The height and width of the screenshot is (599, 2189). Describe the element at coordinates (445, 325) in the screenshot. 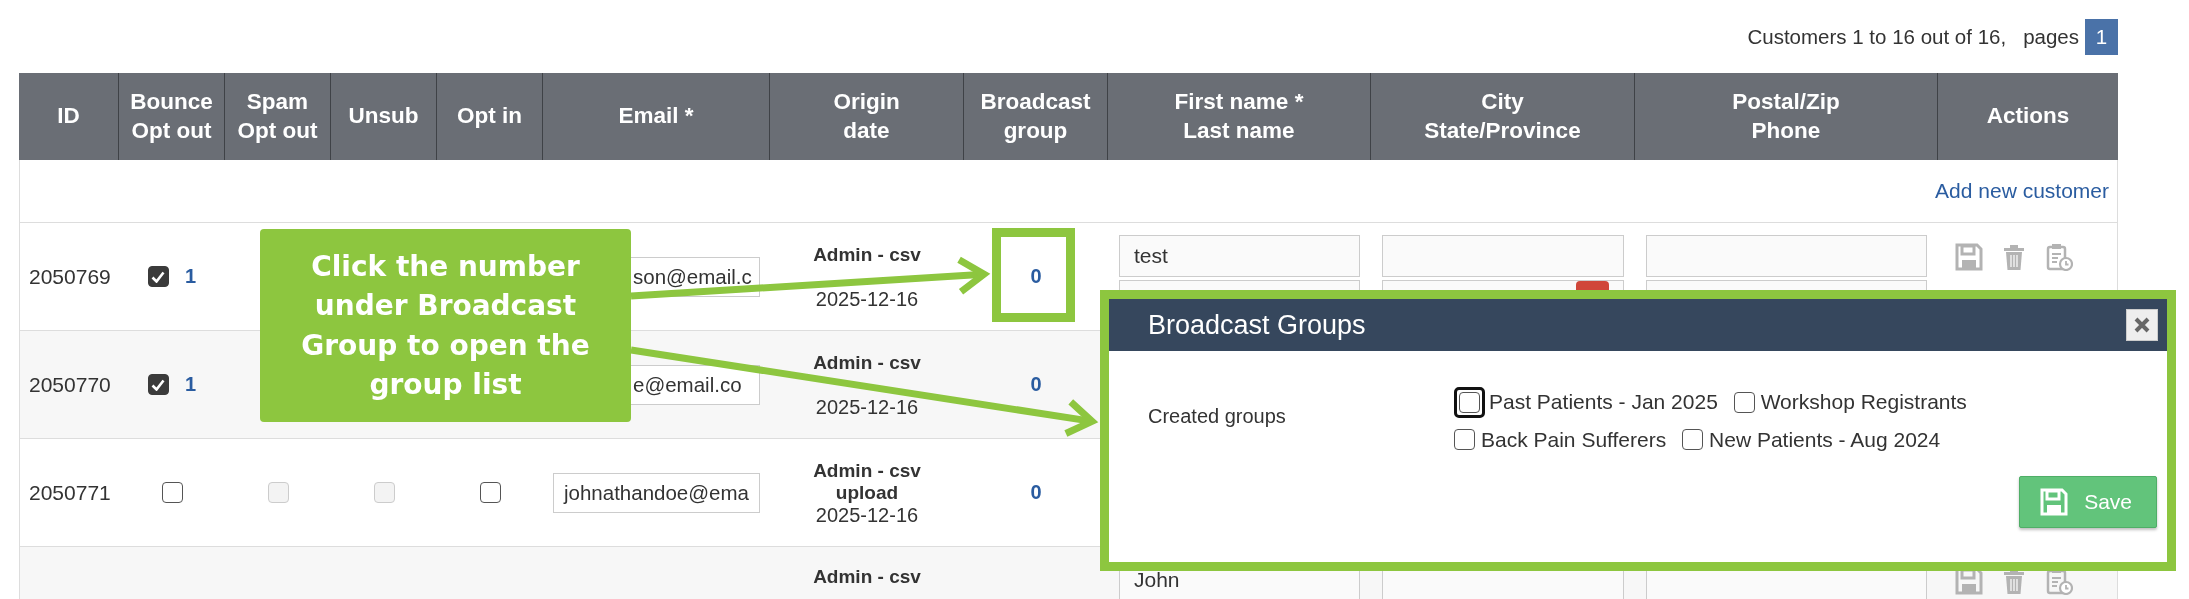

I see `instruction-callout: Click the number under Broadcast Group to open the group list` at that location.